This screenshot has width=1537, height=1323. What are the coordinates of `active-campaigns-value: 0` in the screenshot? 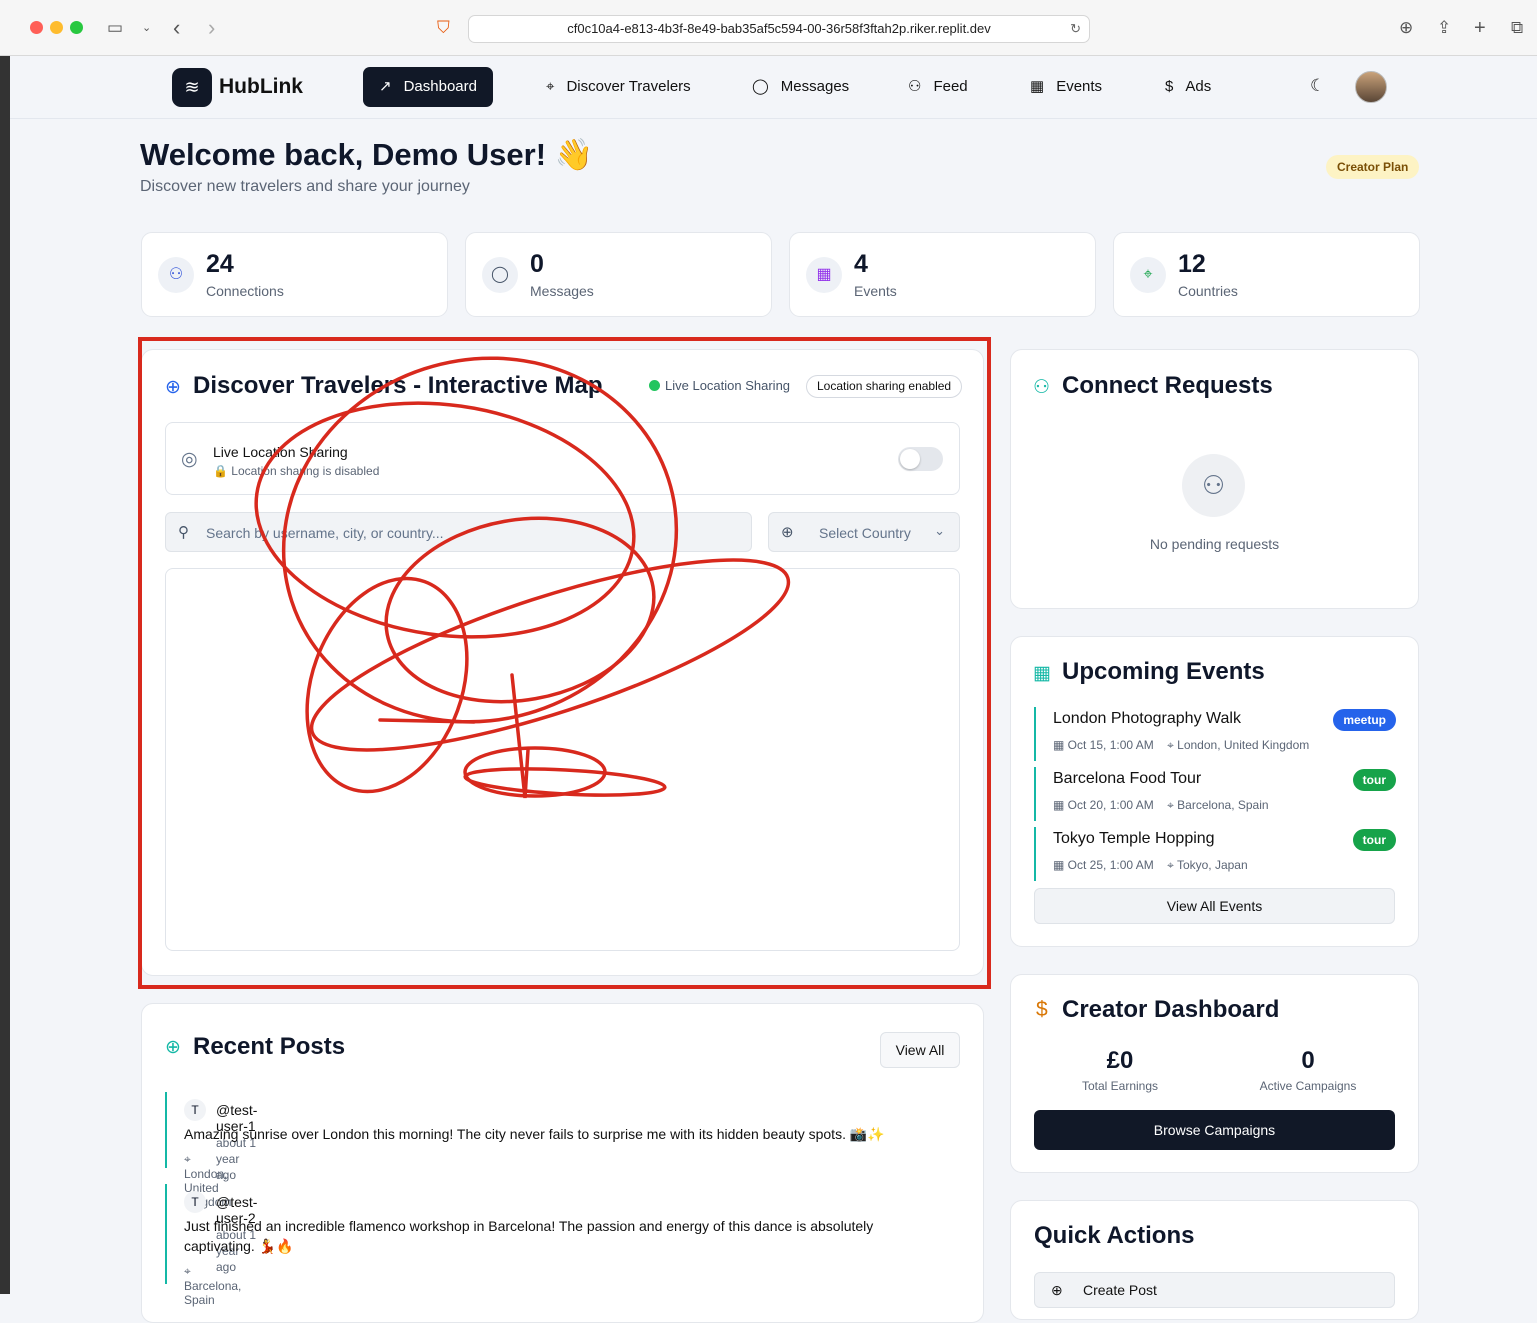 It's located at (1308, 1060).